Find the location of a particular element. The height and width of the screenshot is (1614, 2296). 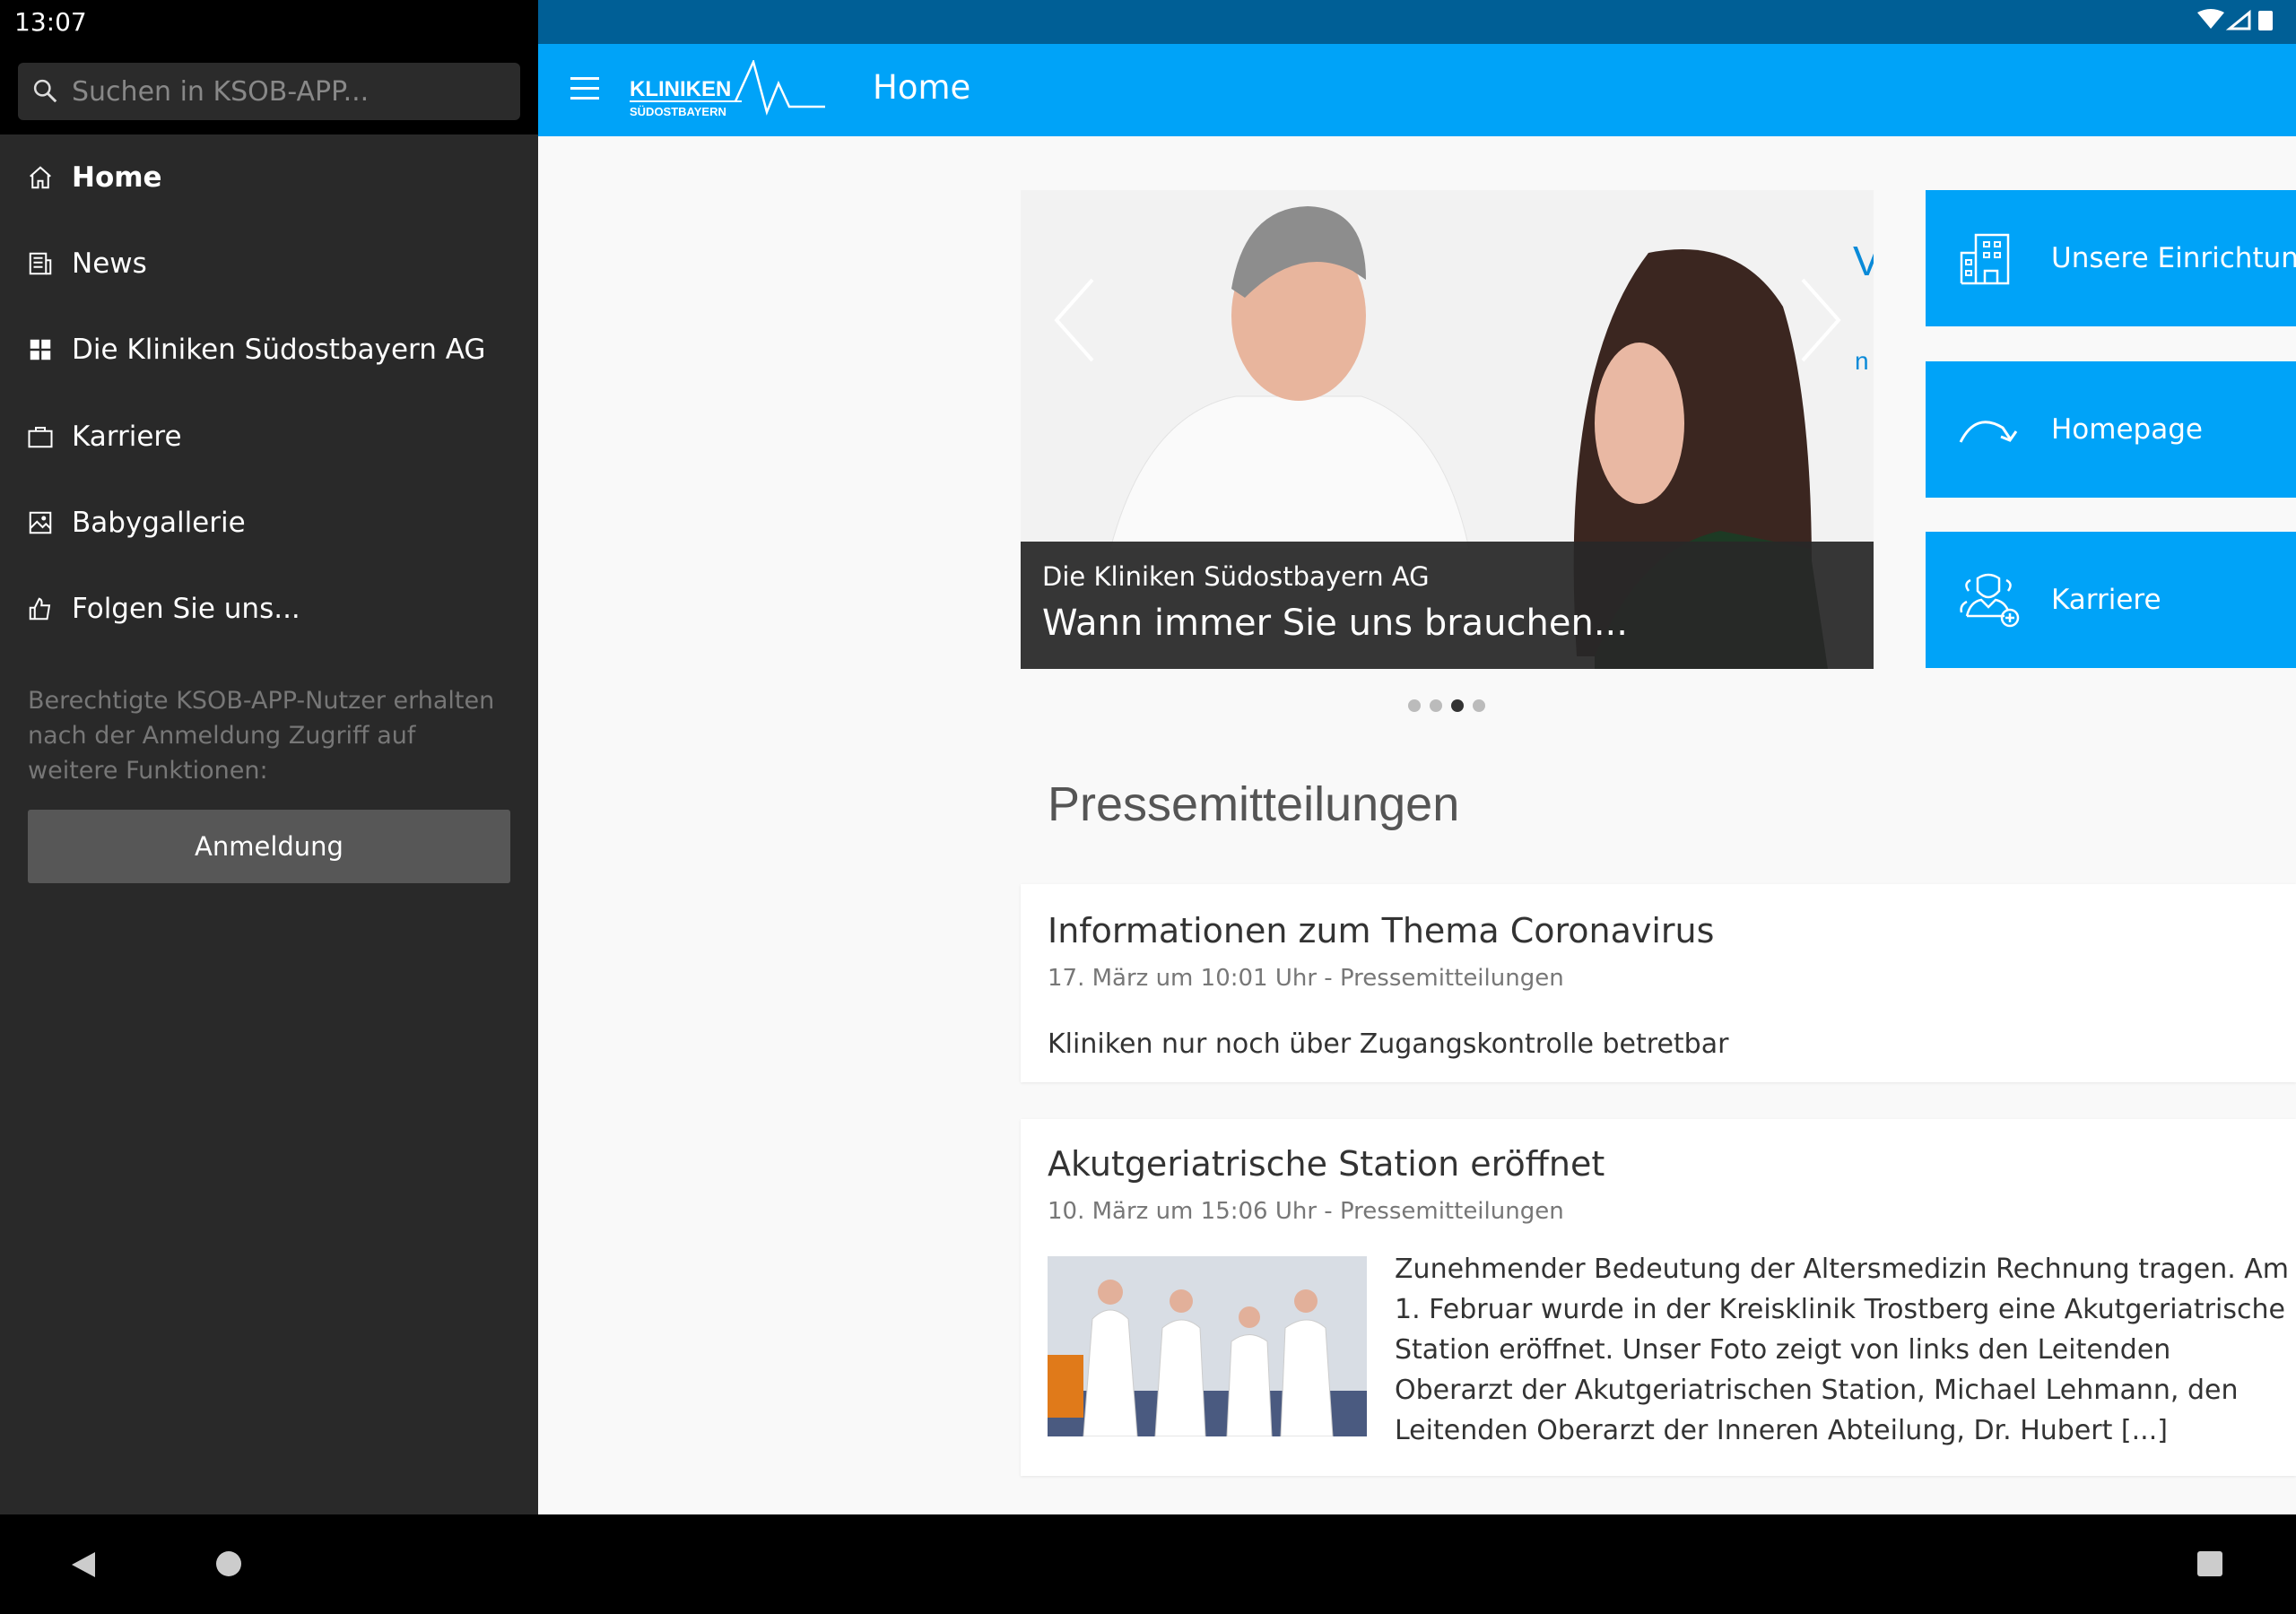

status-time: 13:07 is located at coordinates (50, 22).